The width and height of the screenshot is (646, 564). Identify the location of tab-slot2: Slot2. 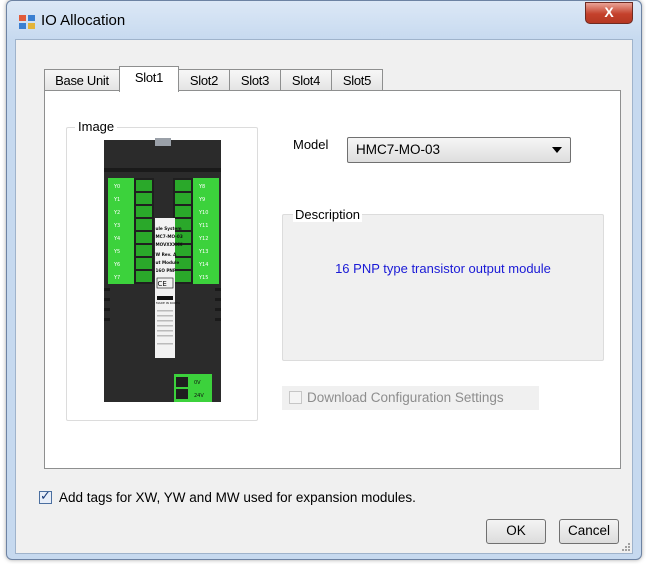
(204, 80).